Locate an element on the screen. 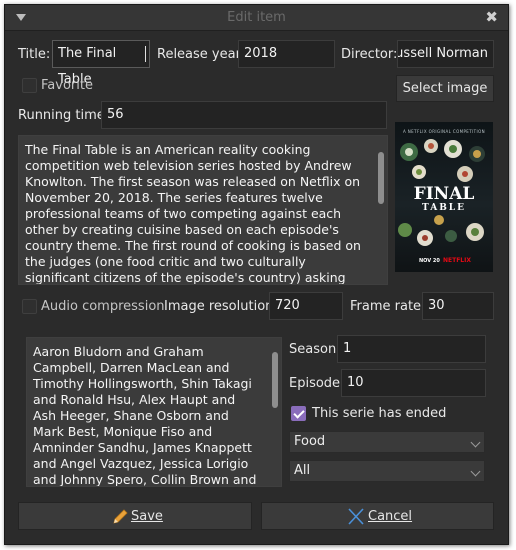 Image resolution: width=516 pixels, height=550 pixels. genre-select-value: Food is located at coordinates (310, 441).